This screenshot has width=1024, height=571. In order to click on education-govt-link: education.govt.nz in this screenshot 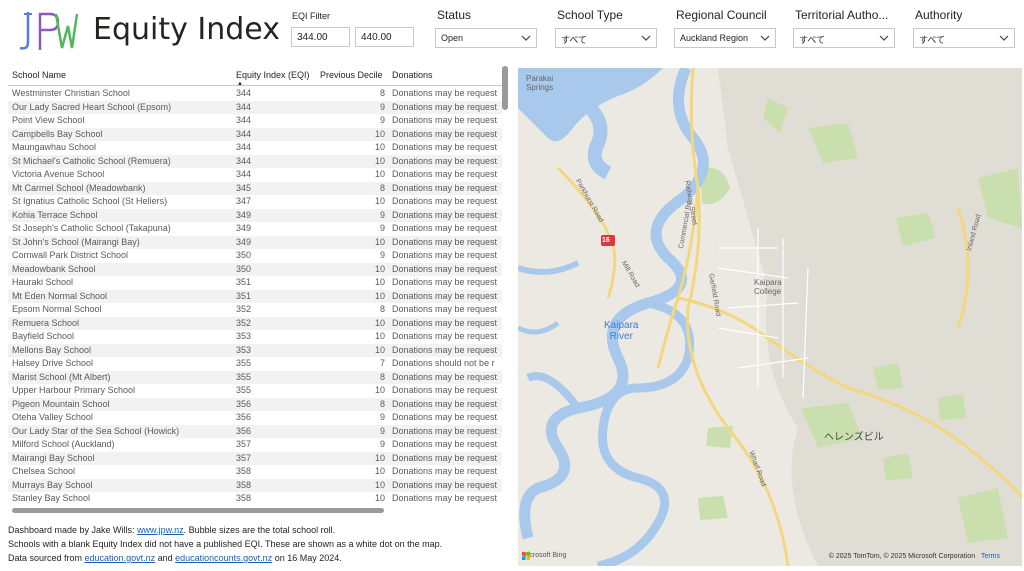, I will do `click(120, 558)`.